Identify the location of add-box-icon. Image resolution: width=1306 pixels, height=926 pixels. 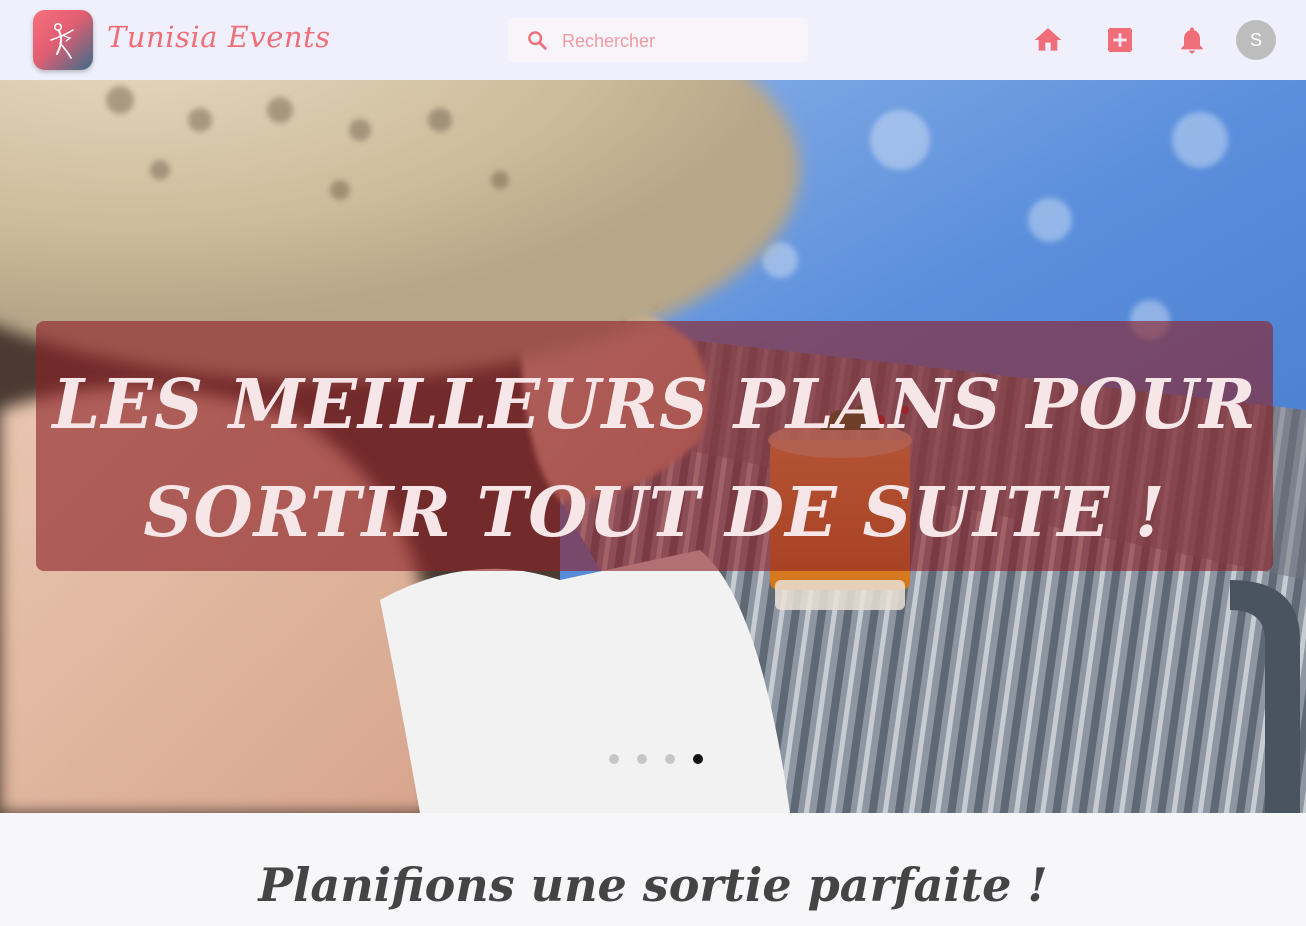
(1120, 40).